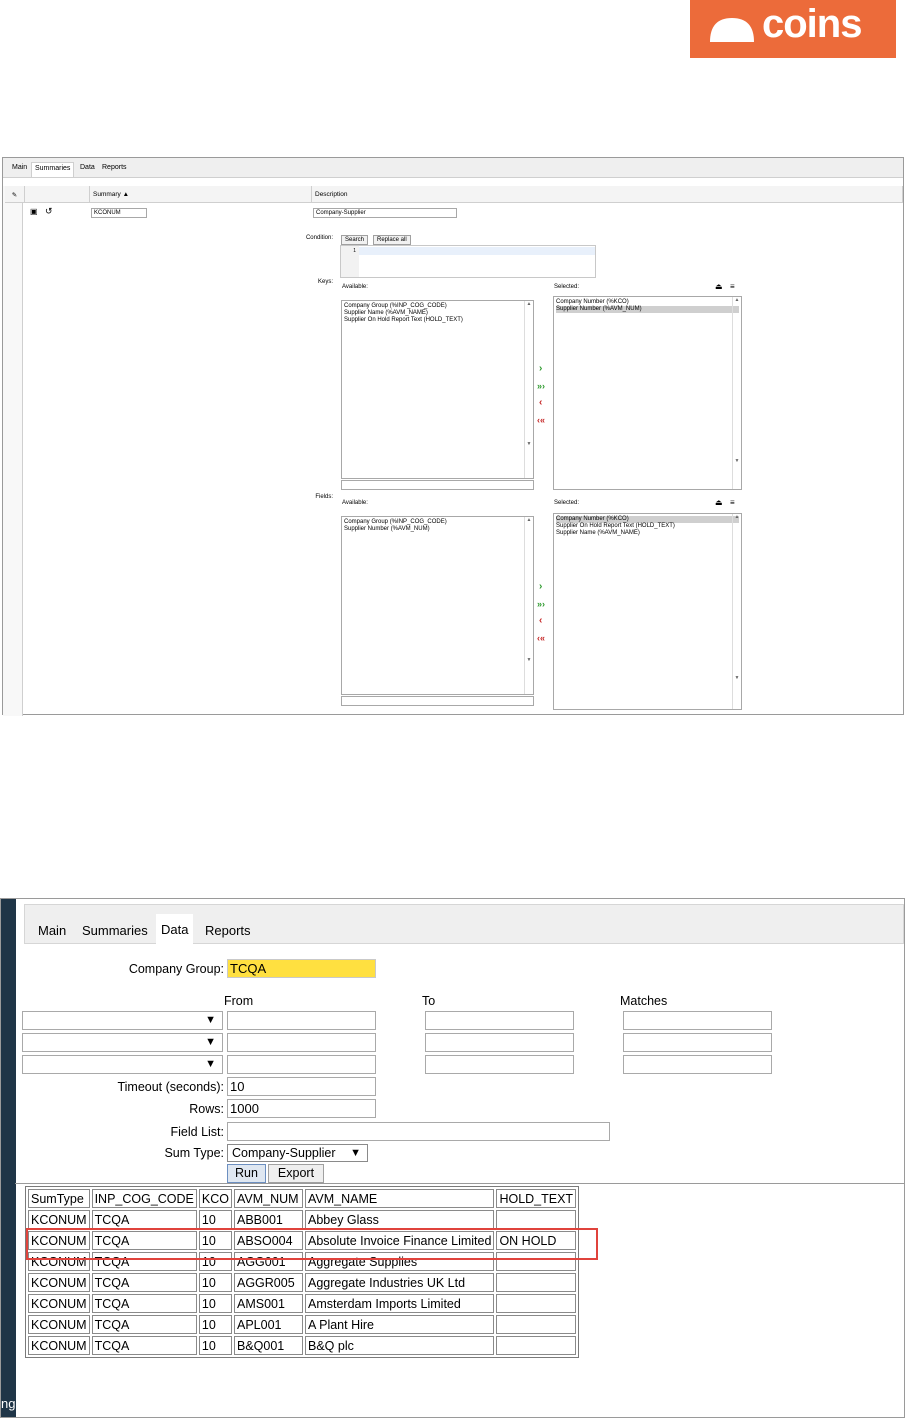  Describe the element at coordinates (34, 211) in the screenshot. I see `save-icon: ▣` at that location.